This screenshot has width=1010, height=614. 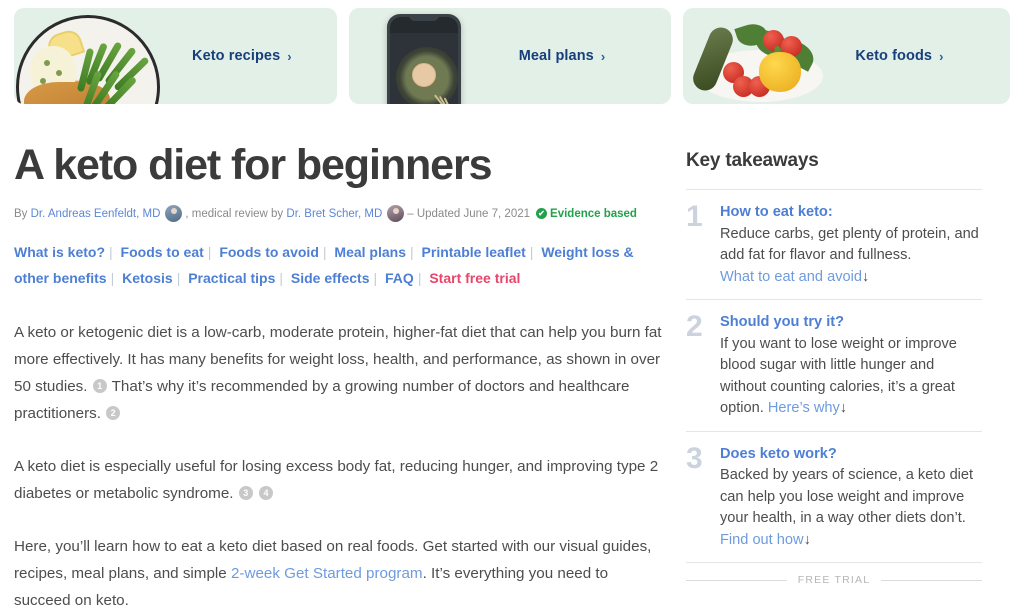 What do you see at coordinates (931, 580) in the screenshot?
I see `divider-line-right` at bounding box center [931, 580].